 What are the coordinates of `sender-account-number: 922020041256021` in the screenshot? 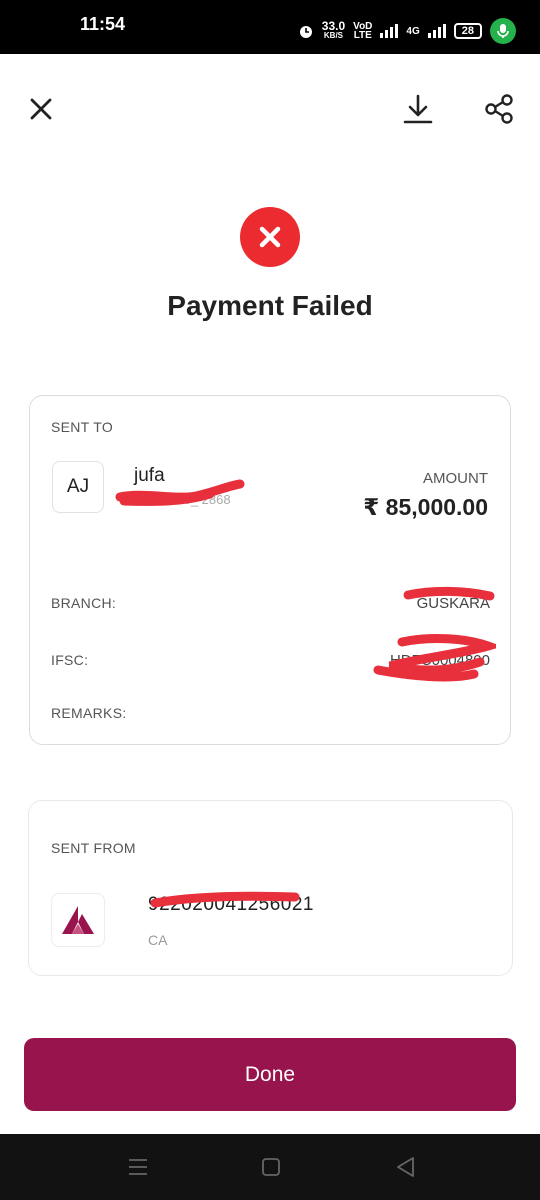 It's located at (231, 904).